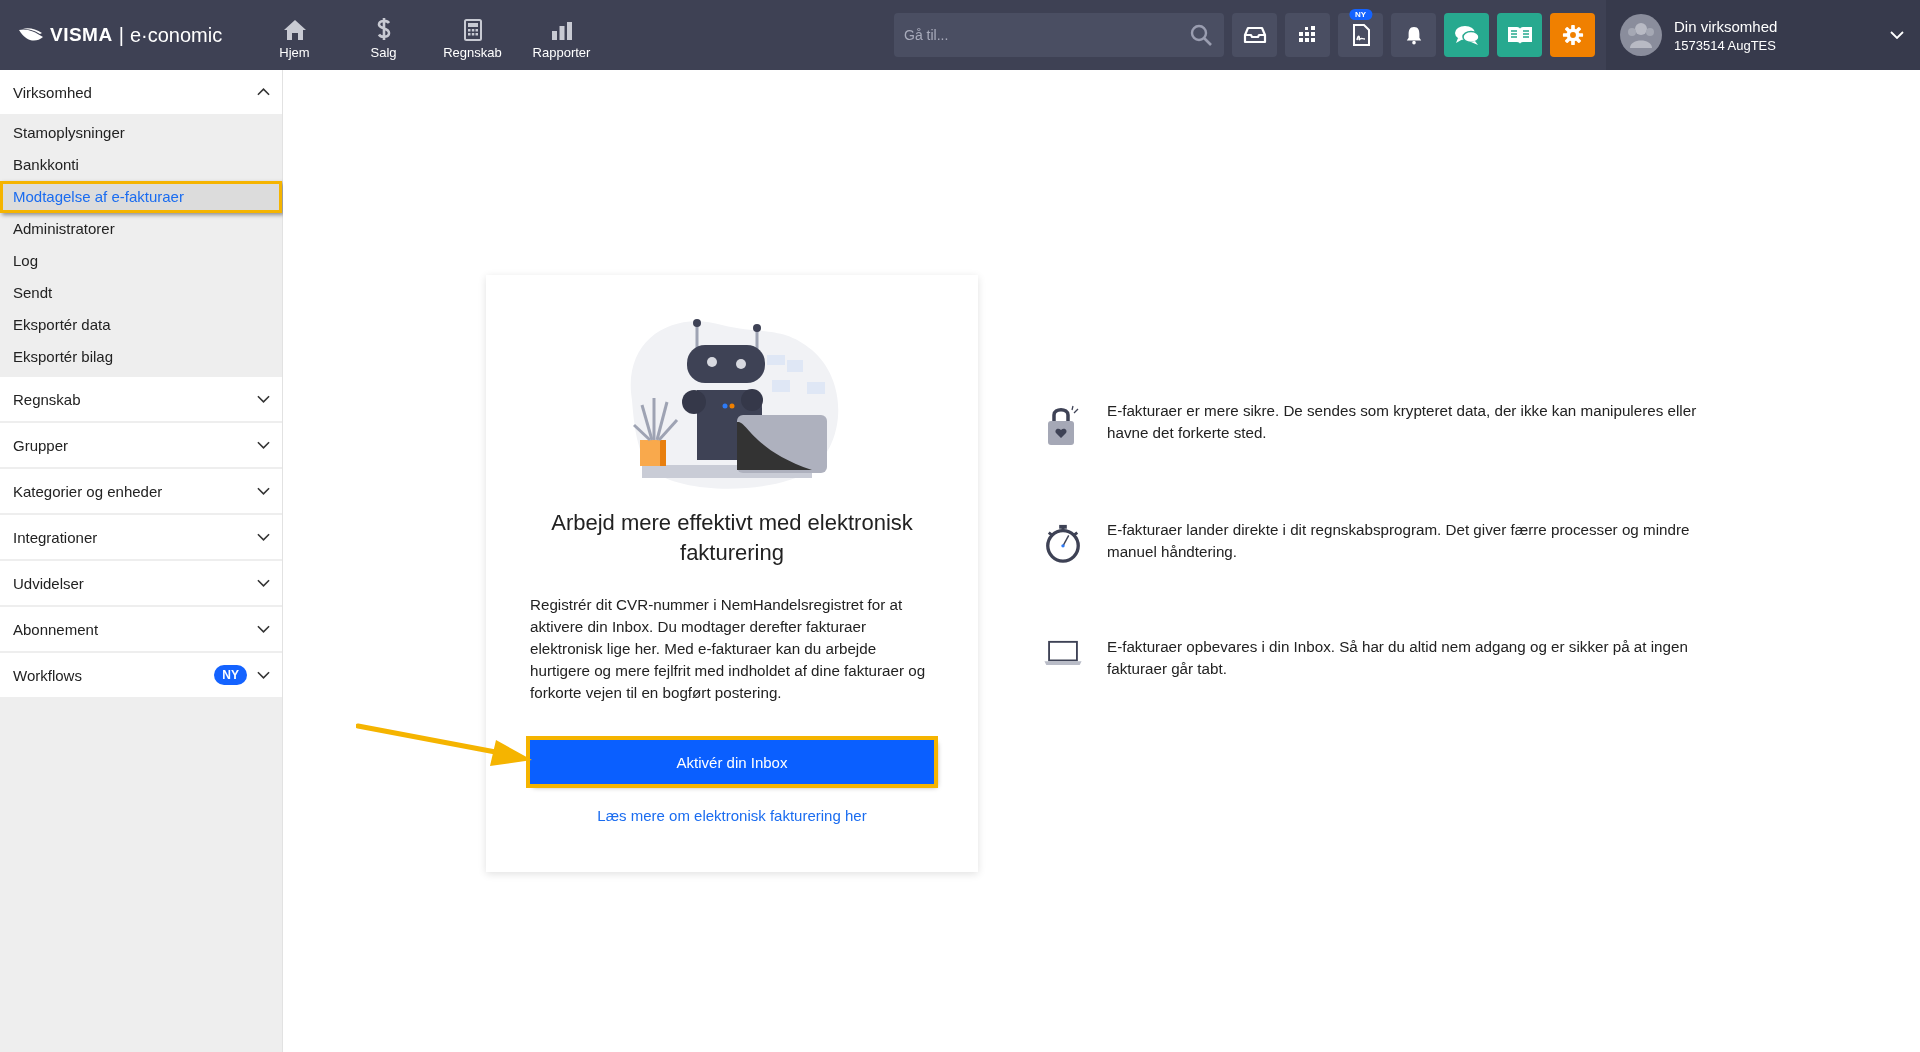  I want to click on open-book-icon, so click(1519, 35).